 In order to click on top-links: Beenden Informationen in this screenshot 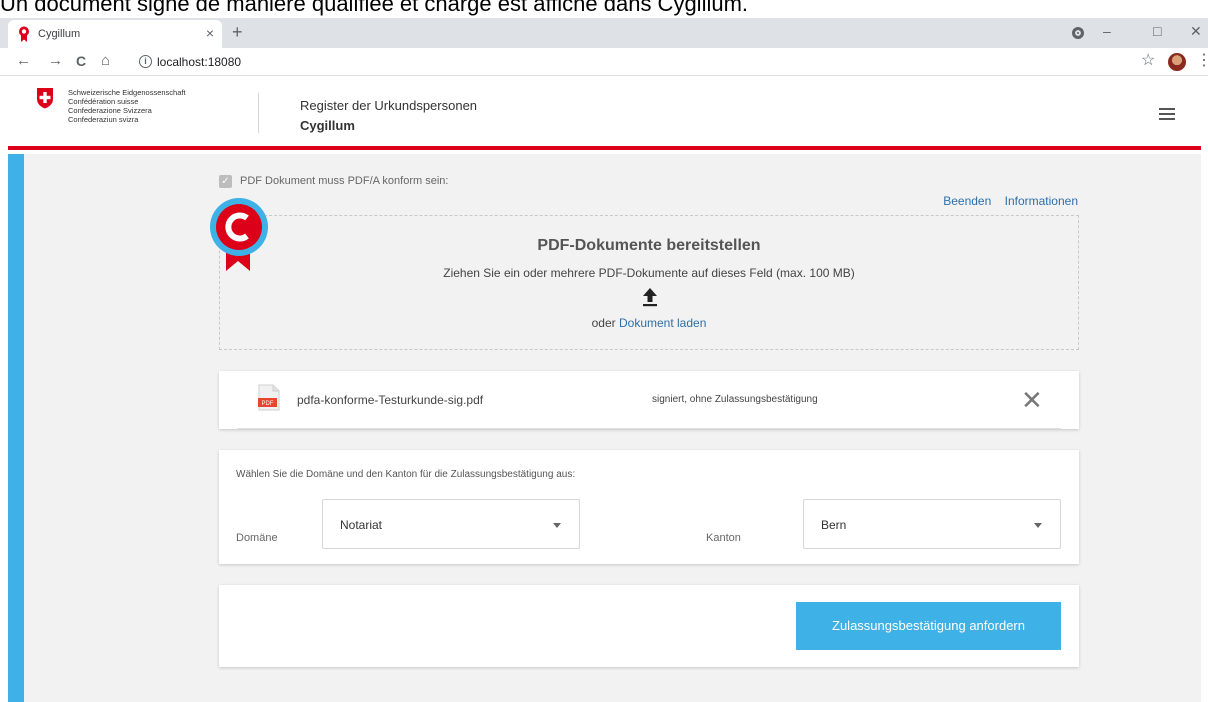, I will do `click(1005, 201)`.